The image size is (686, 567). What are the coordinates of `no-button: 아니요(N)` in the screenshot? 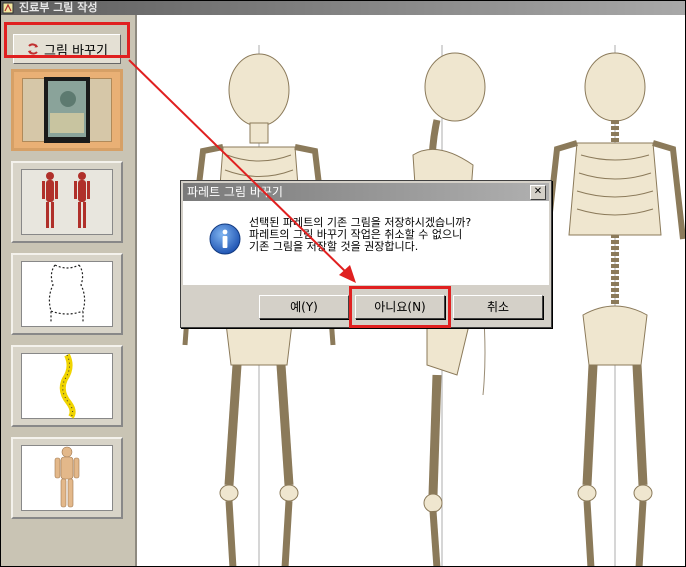 It's located at (400, 307).